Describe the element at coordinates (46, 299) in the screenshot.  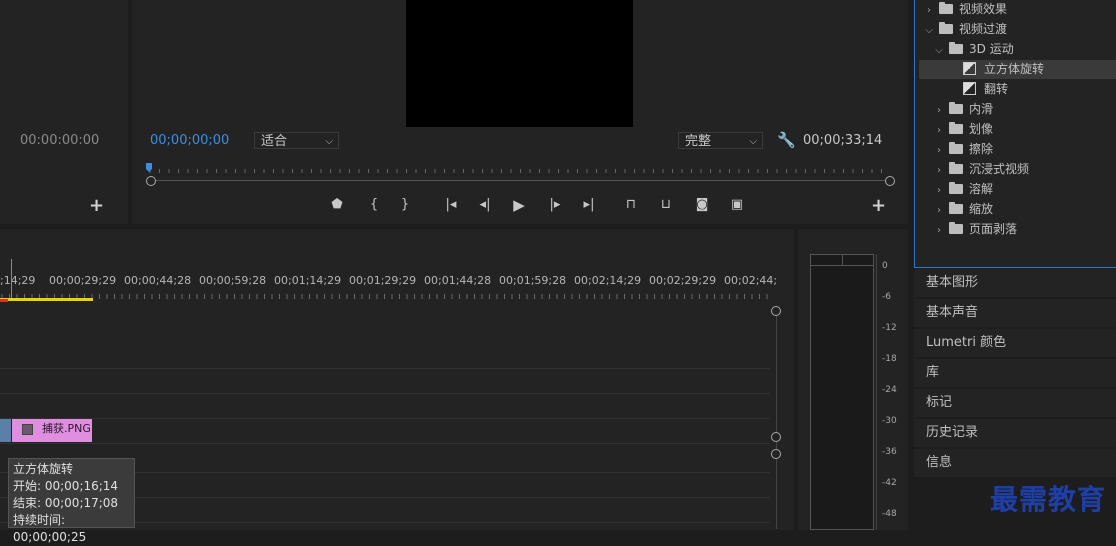
I see `work-area-bar` at that location.